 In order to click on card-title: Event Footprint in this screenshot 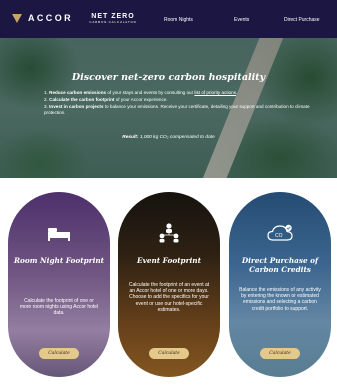, I will do `click(169, 260)`.